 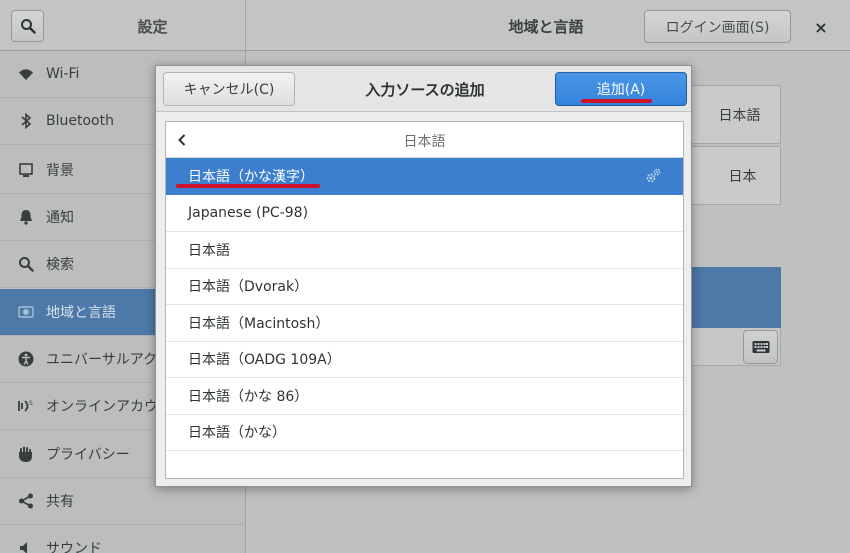 What do you see at coordinates (251, 177) in the screenshot?
I see `list-item-label: 日本語（かな漢字）` at bounding box center [251, 177].